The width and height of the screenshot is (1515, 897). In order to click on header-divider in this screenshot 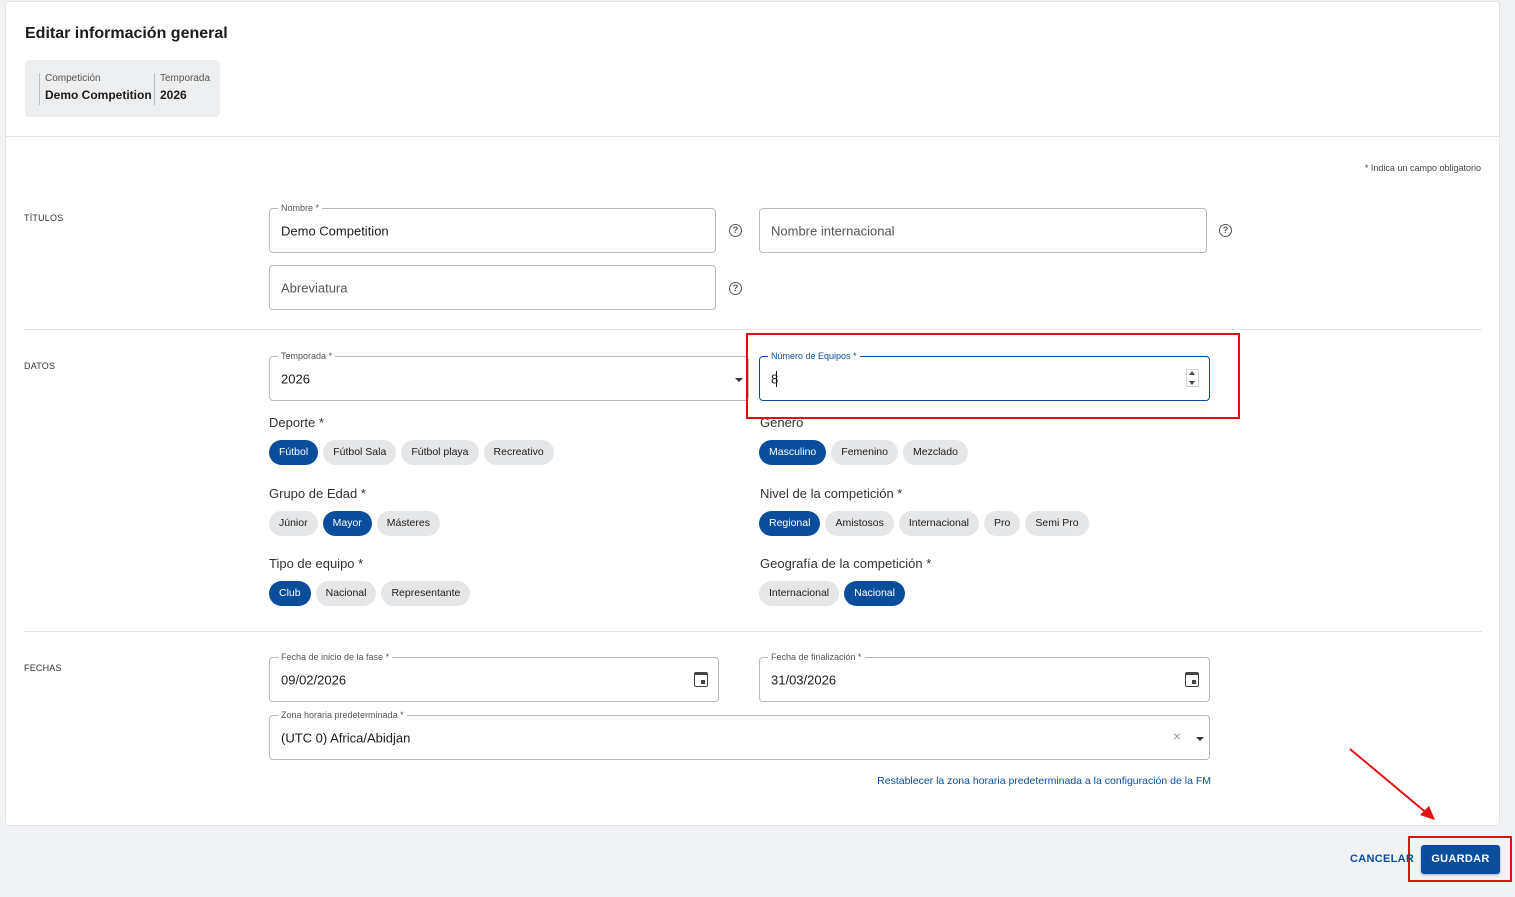, I will do `click(752, 136)`.